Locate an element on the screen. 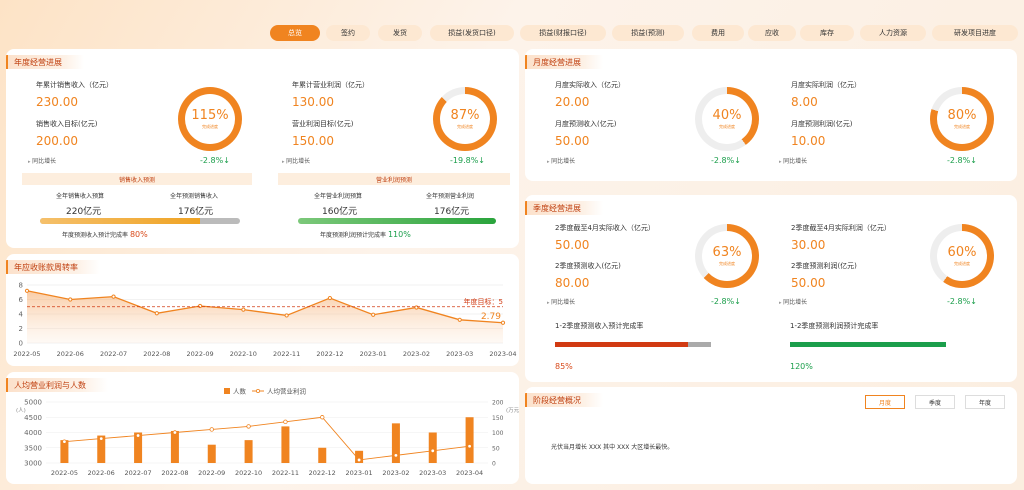  profit-budget-value: 160亿元 is located at coordinates (340, 212).